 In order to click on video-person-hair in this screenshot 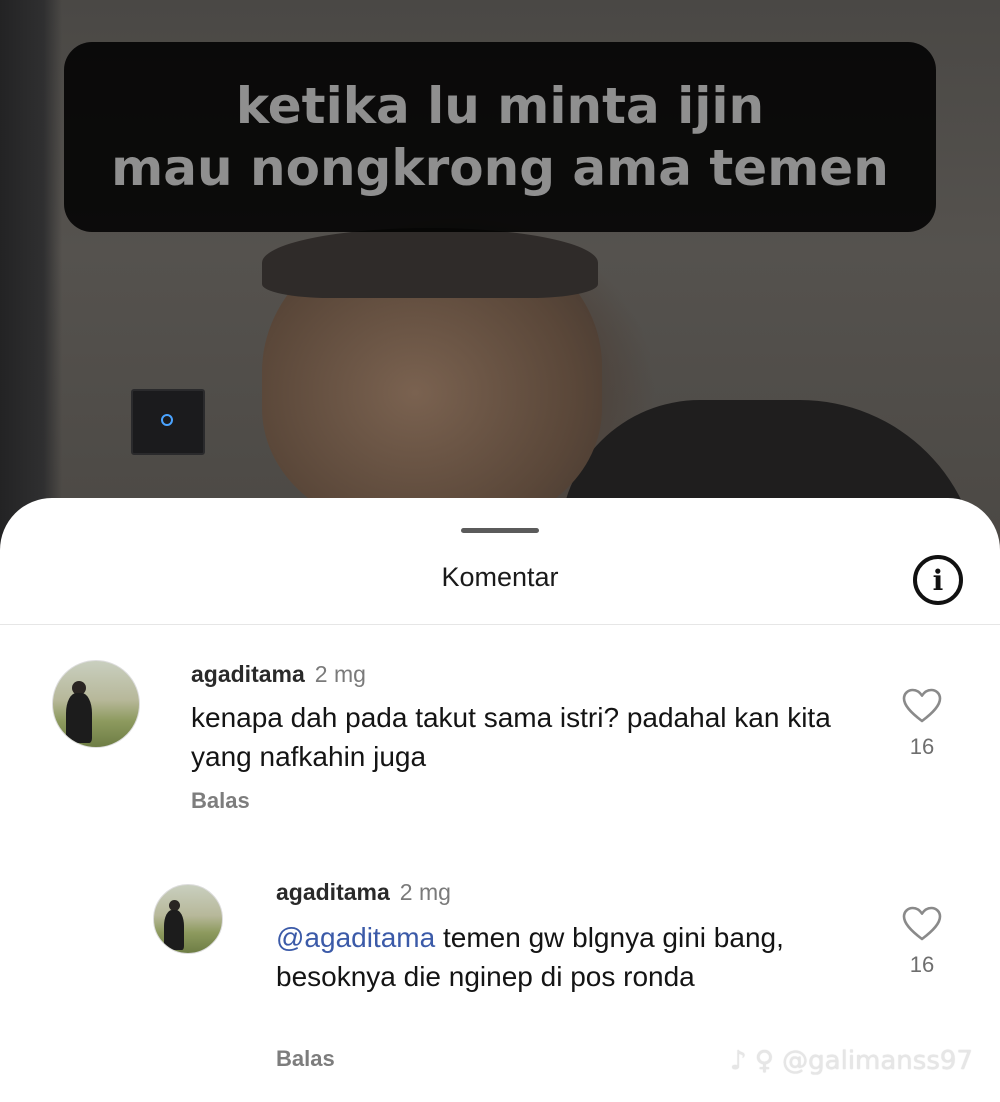, I will do `click(430, 263)`.